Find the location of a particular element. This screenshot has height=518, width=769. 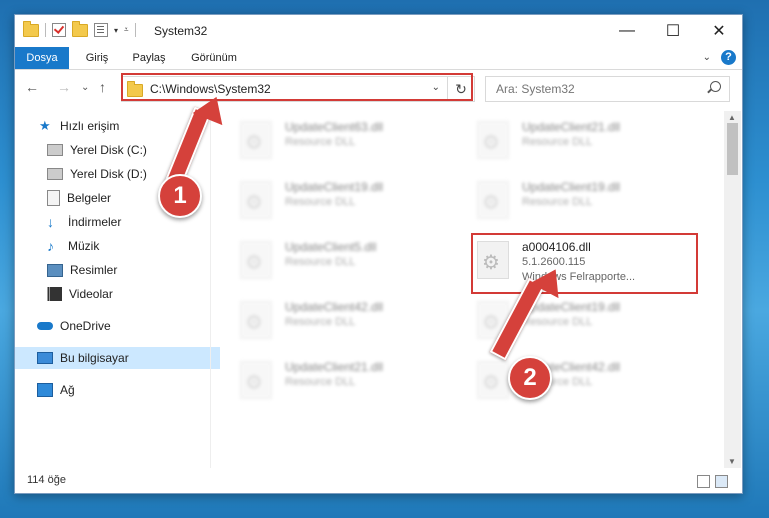

navigation-bar: ← → ⌄ ↑ C:\Windows\System32 ⌄ ↻ is located at coordinates (378, 89).